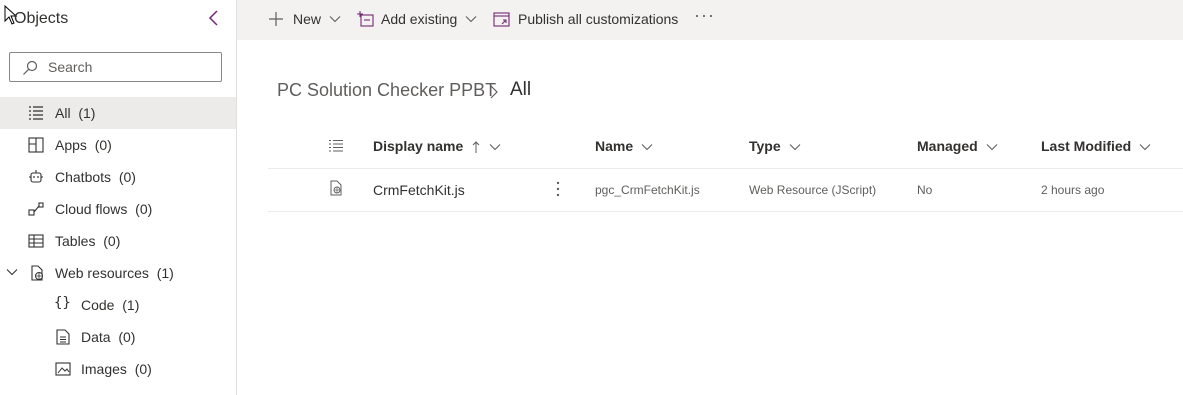 This screenshot has width=1183, height=395. I want to click on image-icon, so click(63, 369).